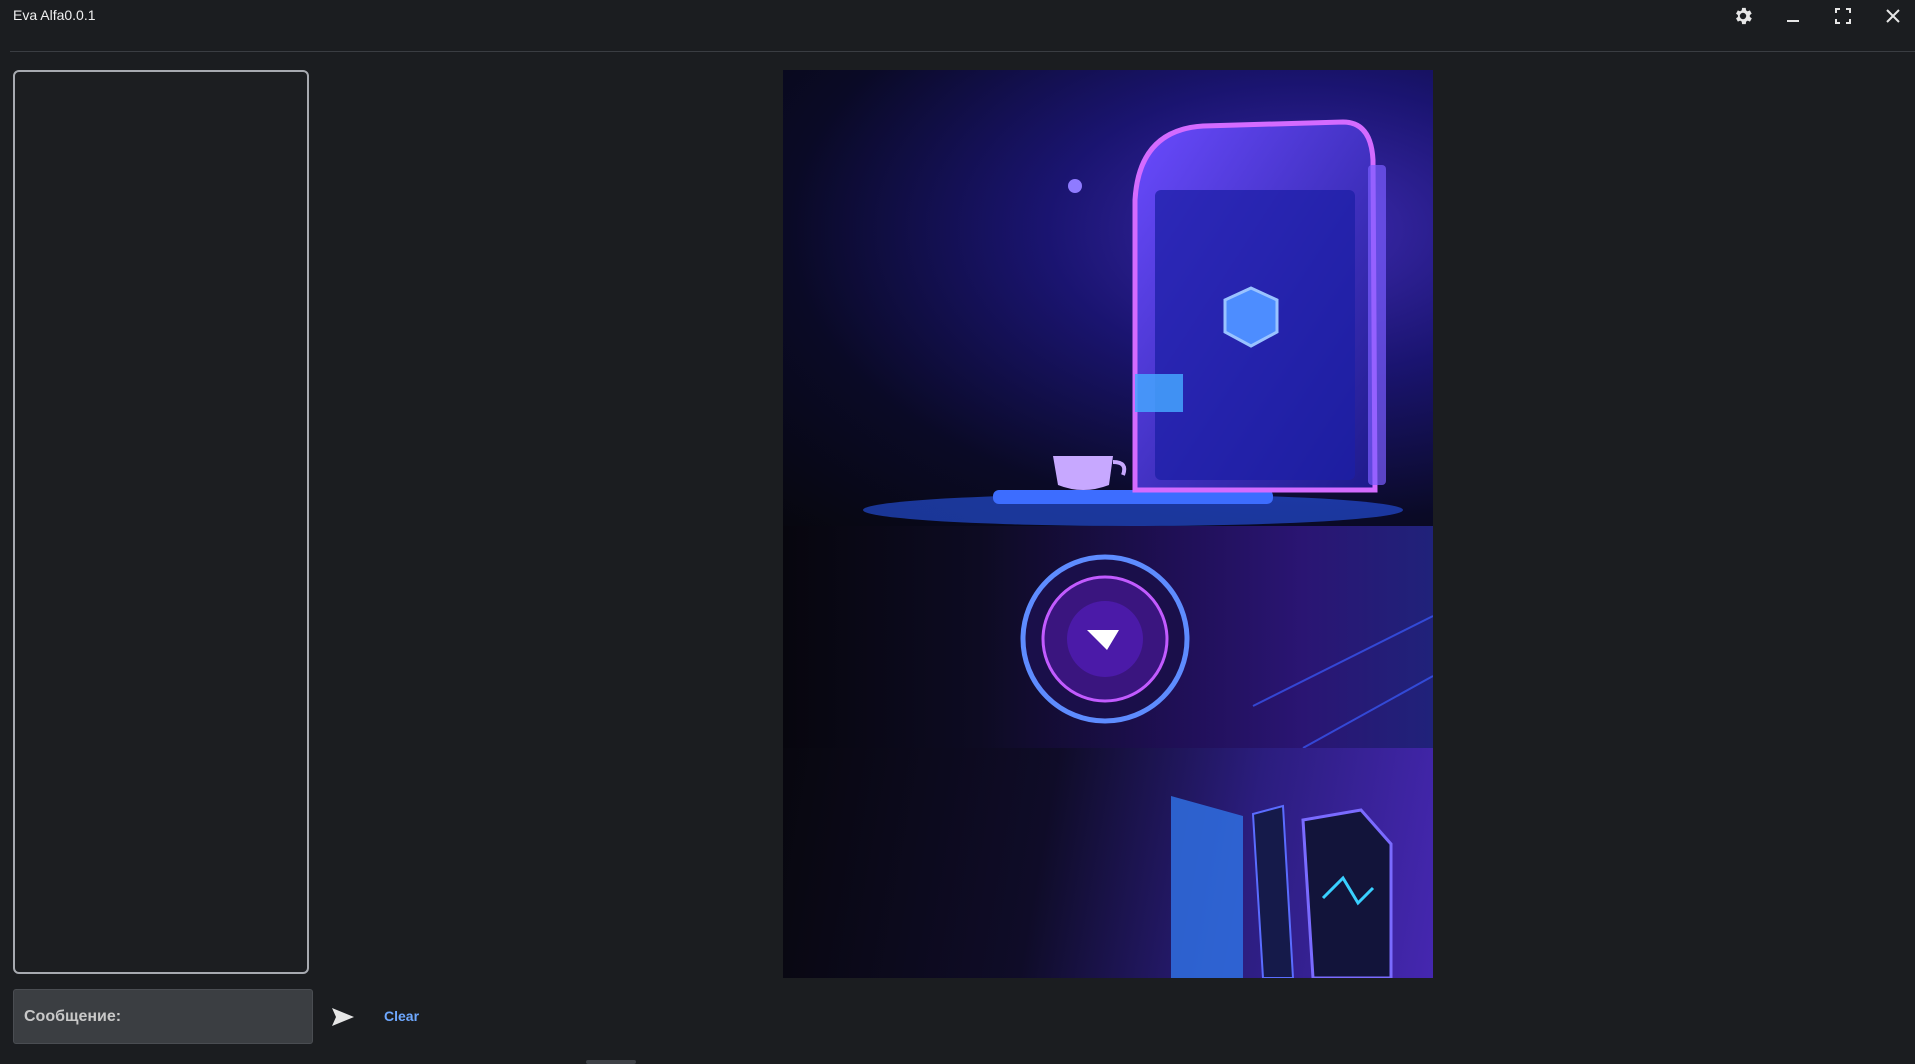  I want to click on image-panel-emblem, so click(1108, 637).